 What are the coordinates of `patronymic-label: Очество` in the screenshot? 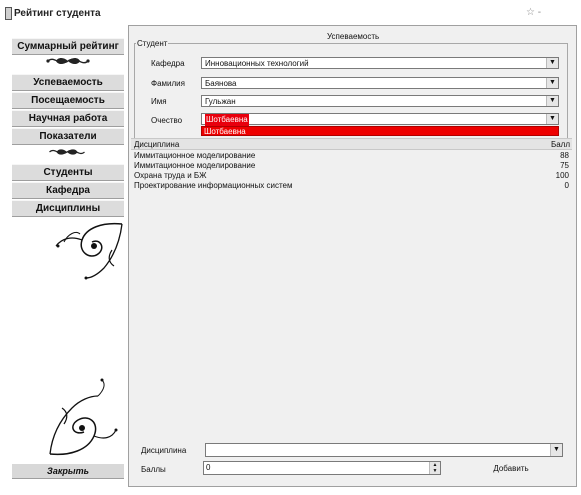 It's located at (167, 120).